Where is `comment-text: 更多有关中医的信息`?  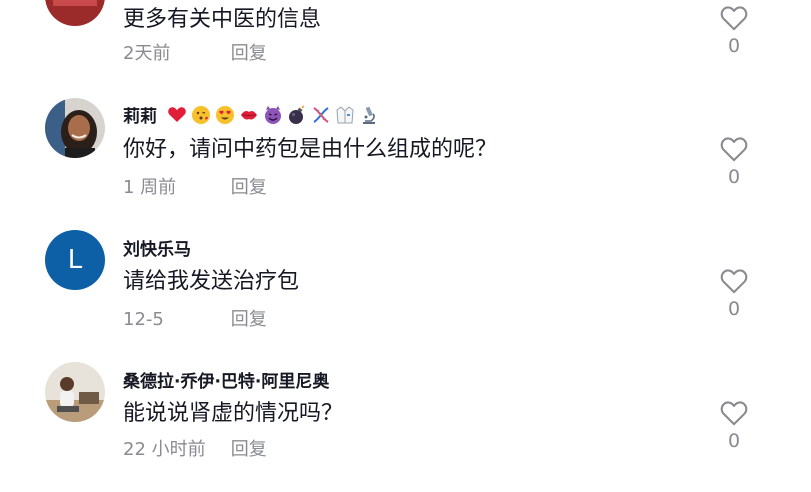 comment-text: 更多有关中医的信息 is located at coordinates (222, 19).